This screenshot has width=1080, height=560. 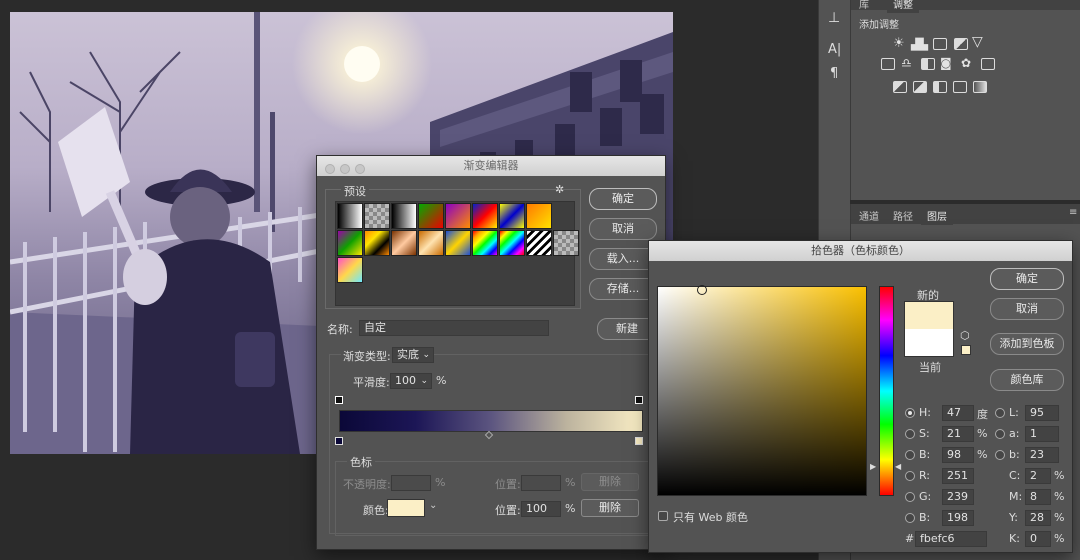 What do you see at coordinates (910, 476) in the screenshot?
I see `red-radio` at bounding box center [910, 476].